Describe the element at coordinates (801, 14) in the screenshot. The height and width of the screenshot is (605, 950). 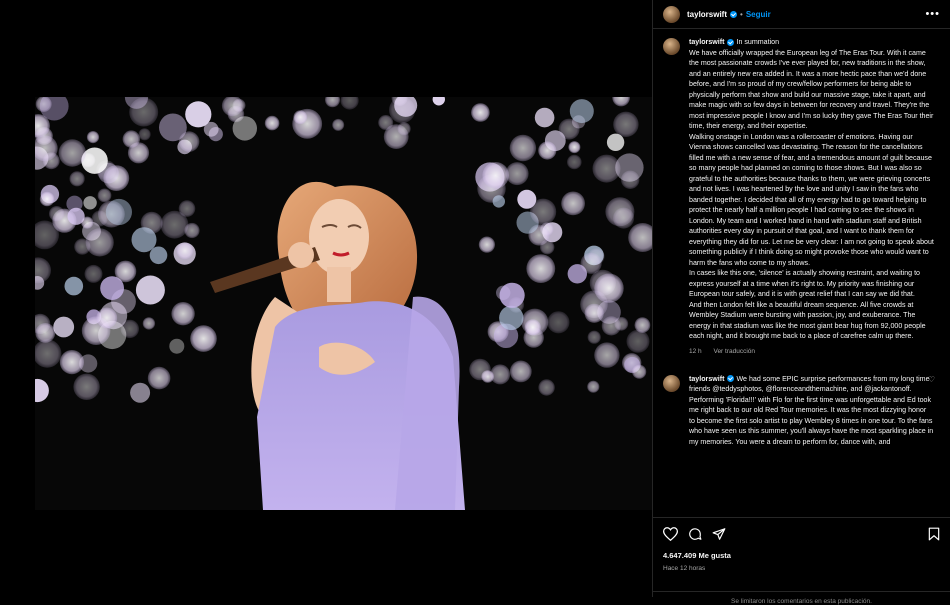
I see `post-header: taylorswift • Seguir •••` at that location.